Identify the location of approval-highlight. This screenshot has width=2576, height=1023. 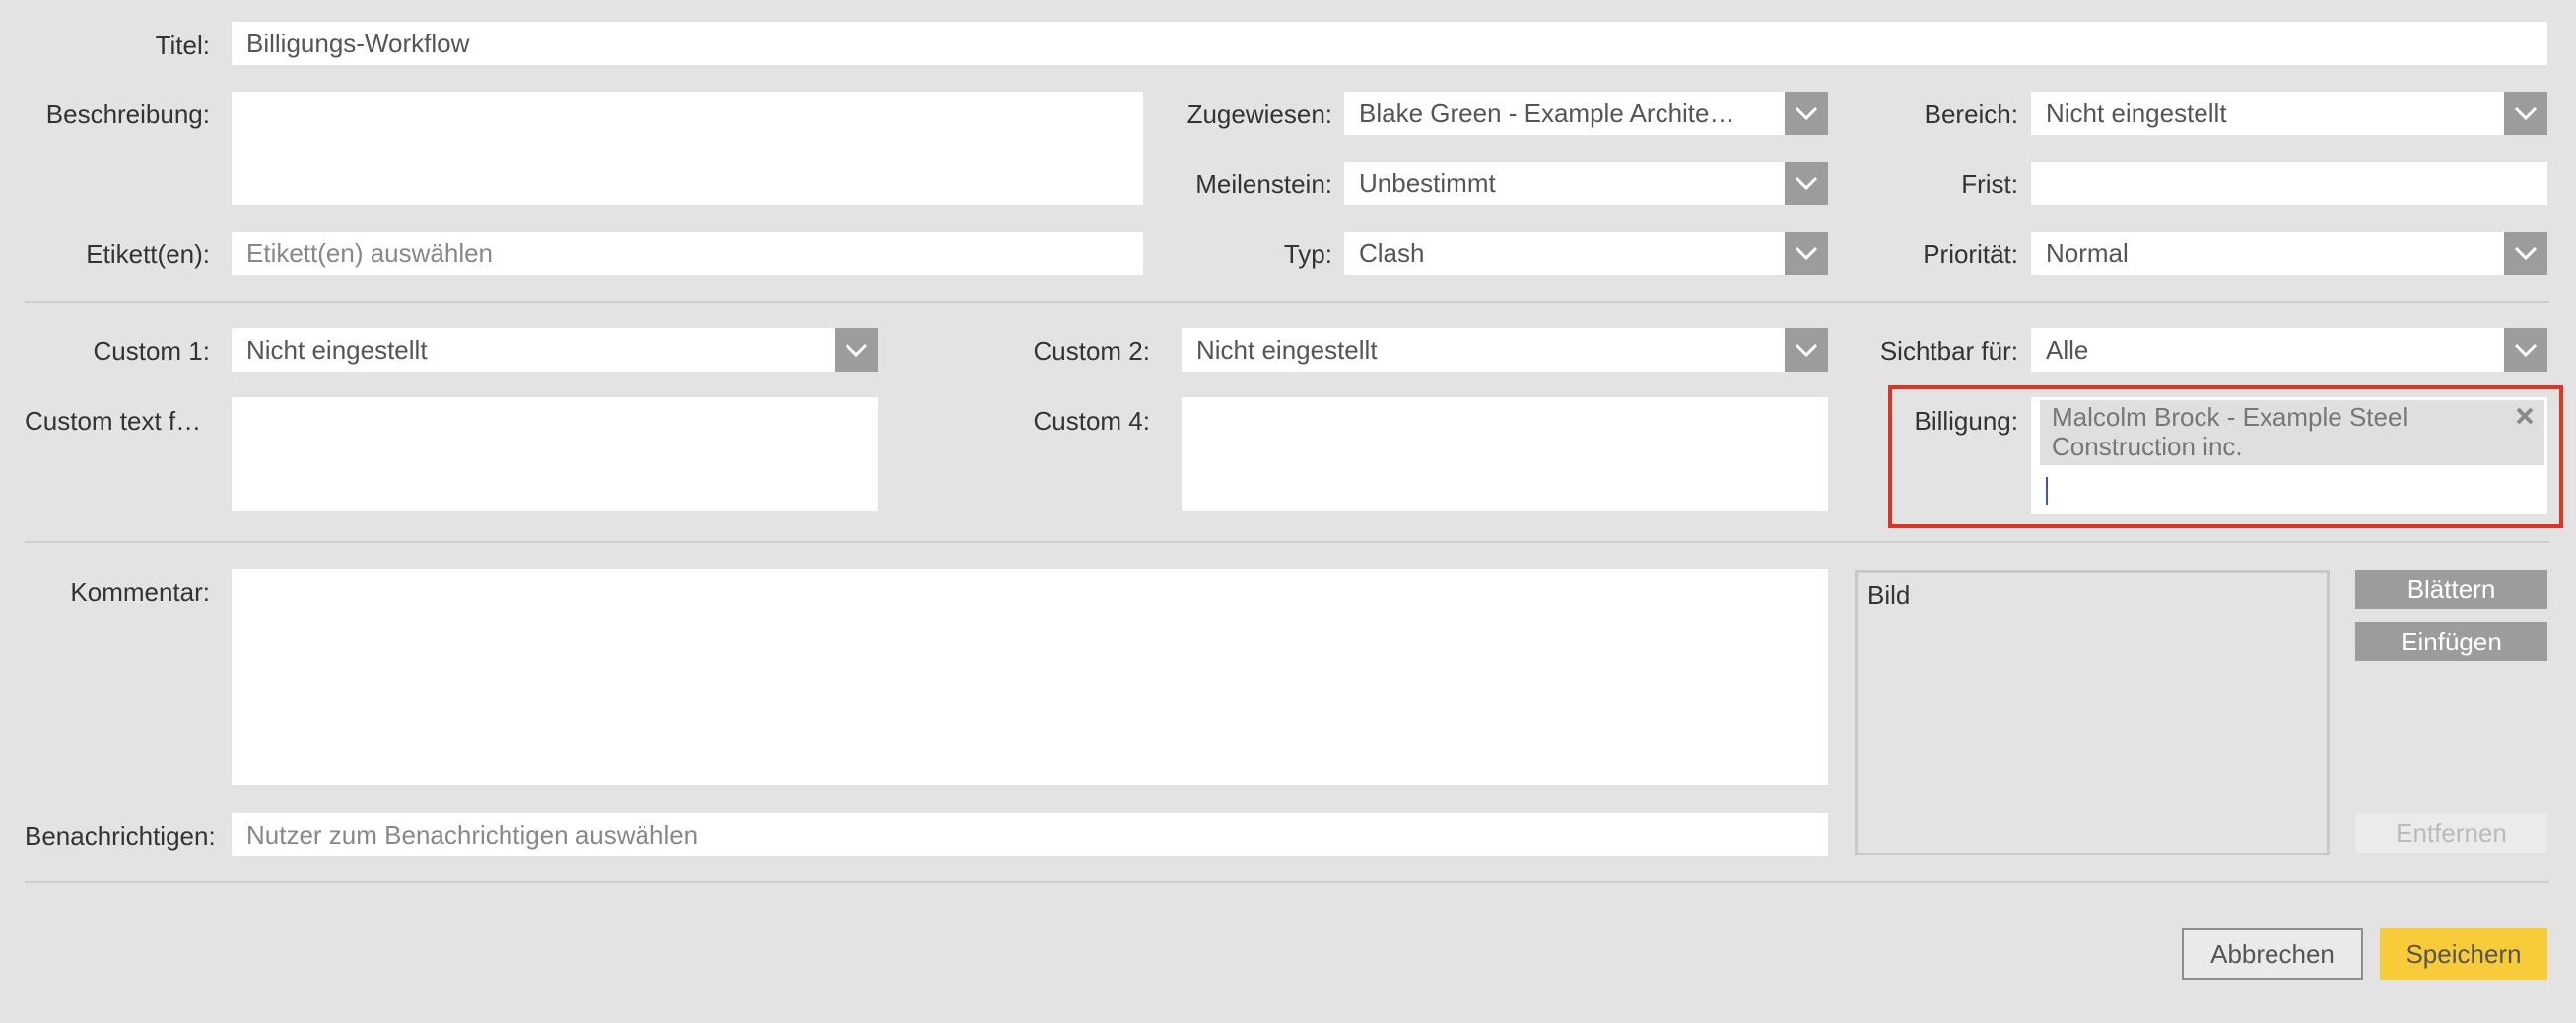
(2225, 456).